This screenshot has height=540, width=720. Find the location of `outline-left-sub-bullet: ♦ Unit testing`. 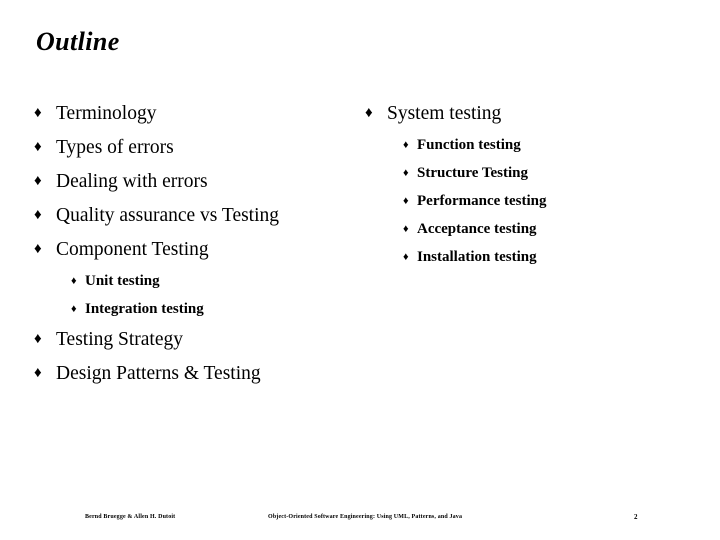

outline-left-sub-bullet: ♦ Unit testing is located at coordinates (199, 288).